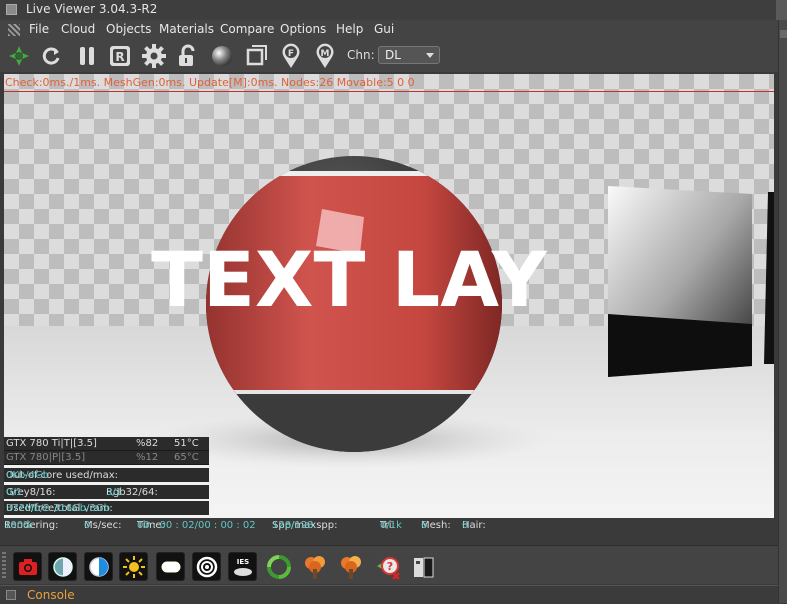 The image size is (787, 604). What do you see at coordinates (423, 566) in the screenshot?
I see `book-icon` at bounding box center [423, 566].